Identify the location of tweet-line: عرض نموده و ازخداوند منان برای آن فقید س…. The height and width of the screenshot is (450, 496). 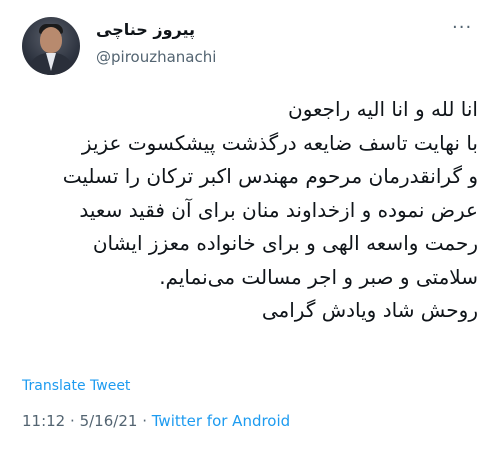
(278, 209).